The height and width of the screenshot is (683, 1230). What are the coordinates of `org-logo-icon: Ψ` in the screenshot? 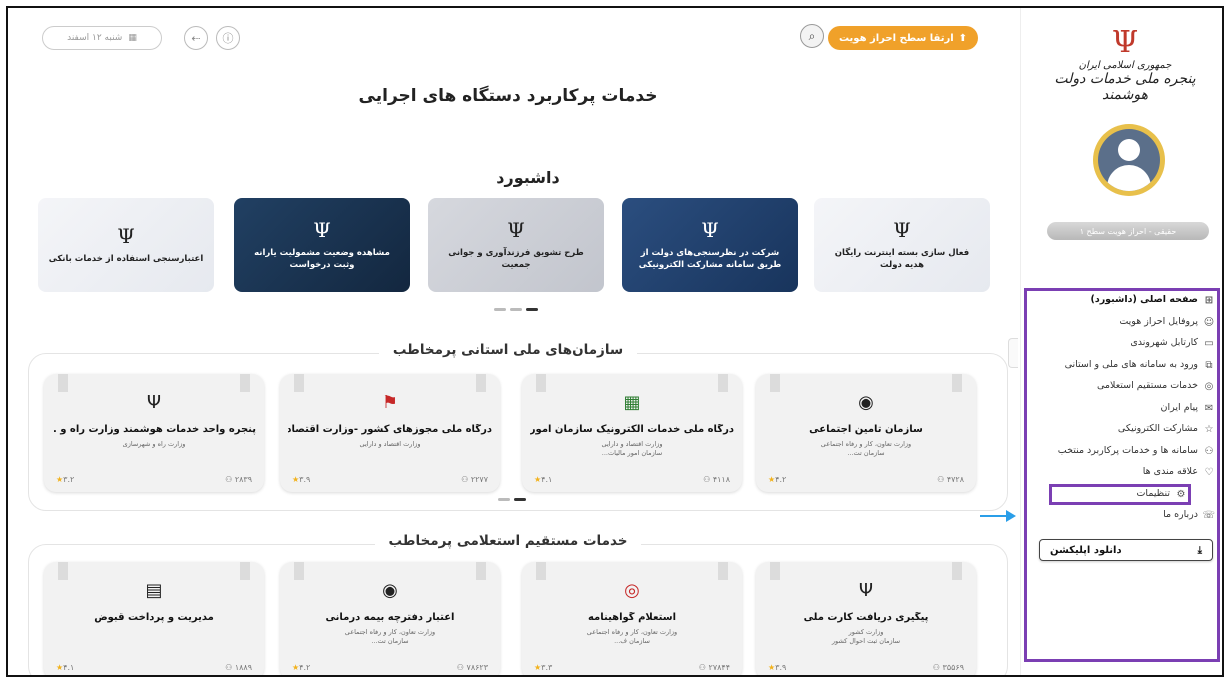 It's located at (154, 402).